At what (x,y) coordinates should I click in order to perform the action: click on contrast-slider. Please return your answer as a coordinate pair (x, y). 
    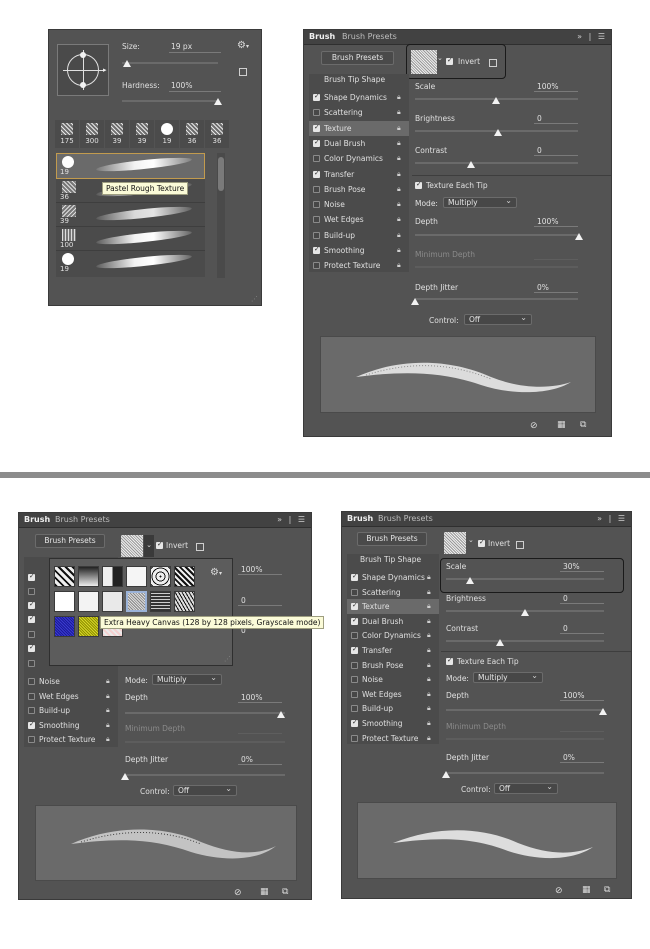
    Looking at the image, I should click on (496, 163).